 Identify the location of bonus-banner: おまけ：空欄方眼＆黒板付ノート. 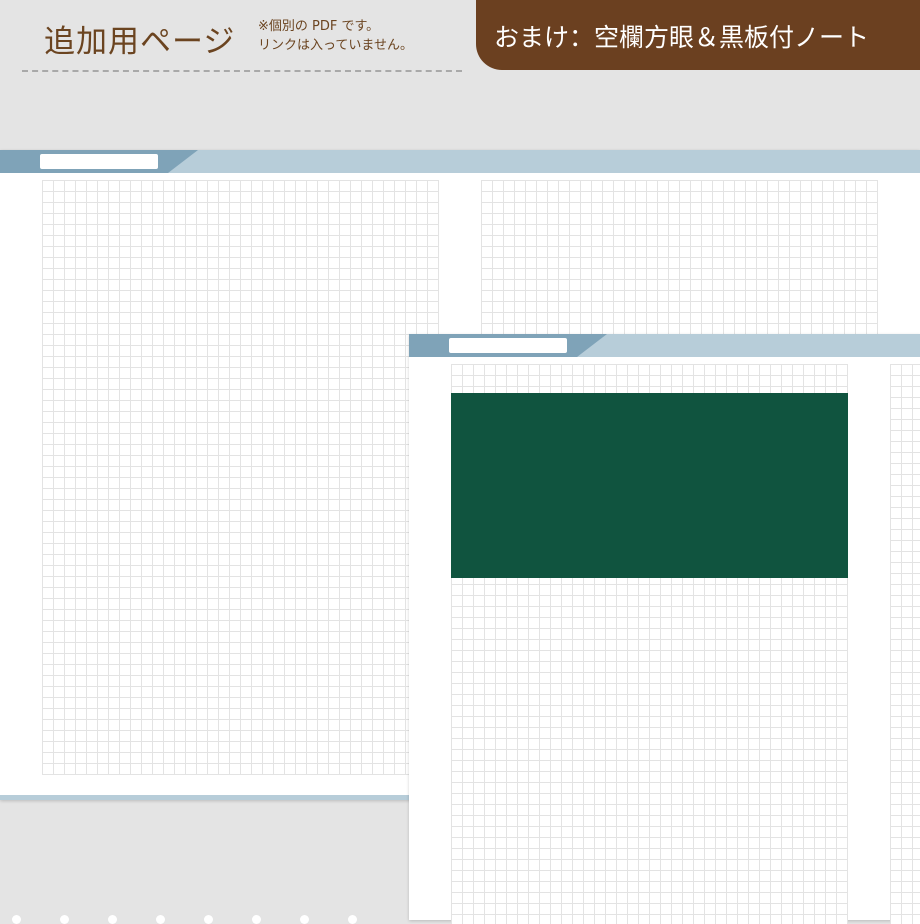
(698, 35).